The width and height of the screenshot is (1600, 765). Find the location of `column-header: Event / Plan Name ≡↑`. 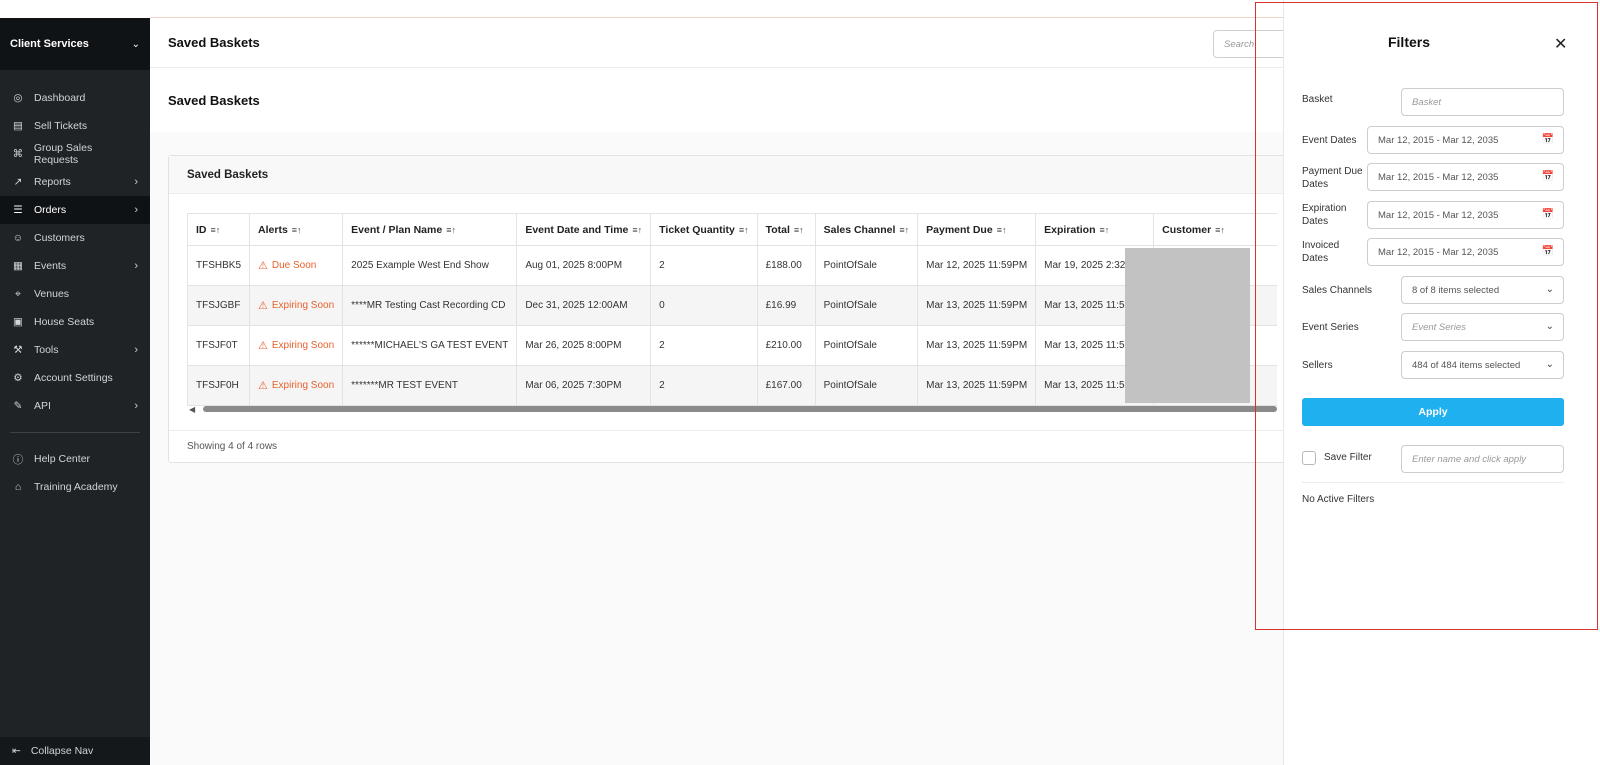

column-header: Event / Plan Name ≡↑ is located at coordinates (430, 229).